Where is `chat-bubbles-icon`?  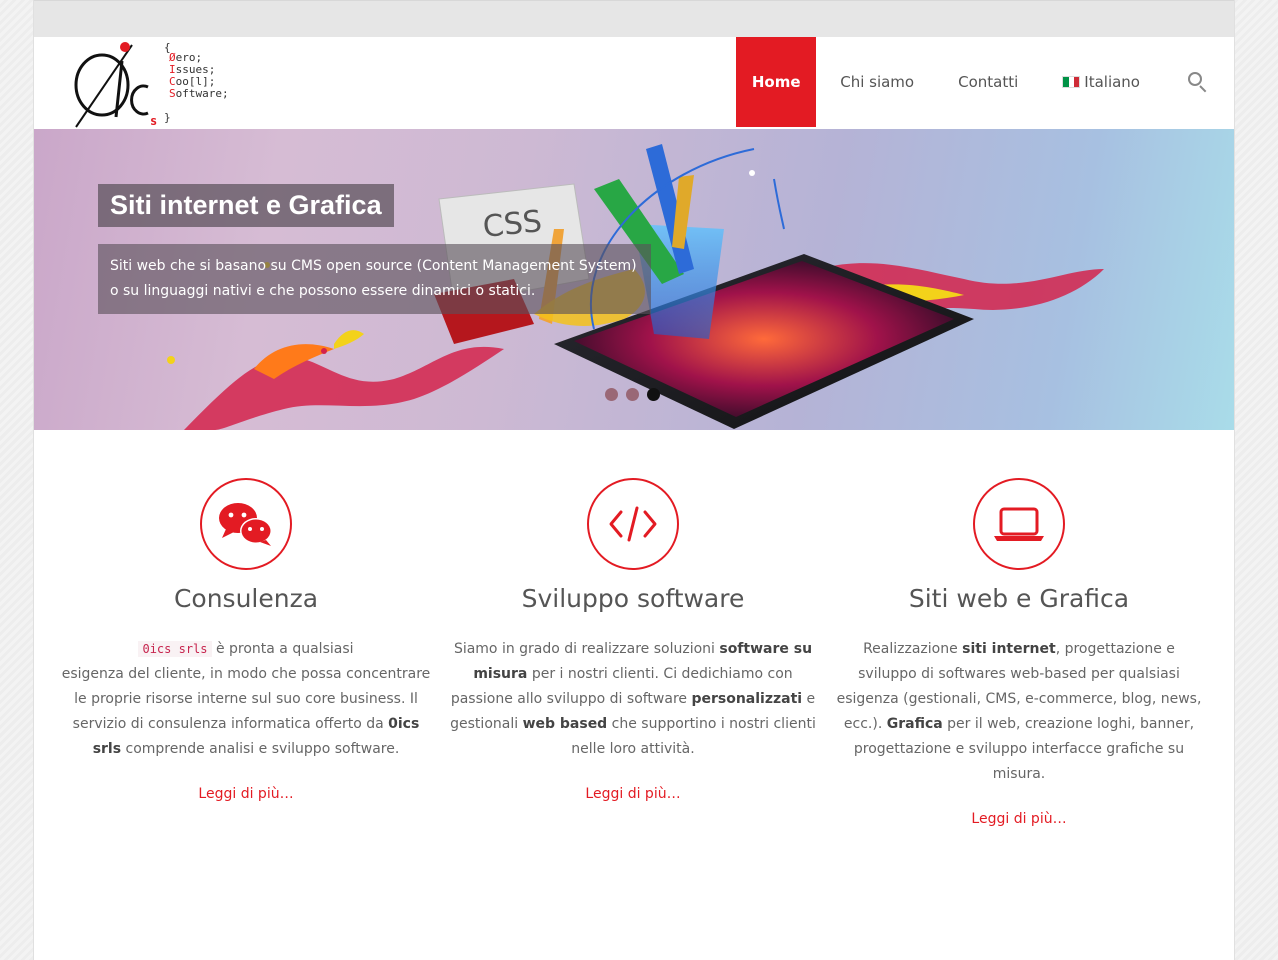 chat-bubbles-icon is located at coordinates (246, 524).